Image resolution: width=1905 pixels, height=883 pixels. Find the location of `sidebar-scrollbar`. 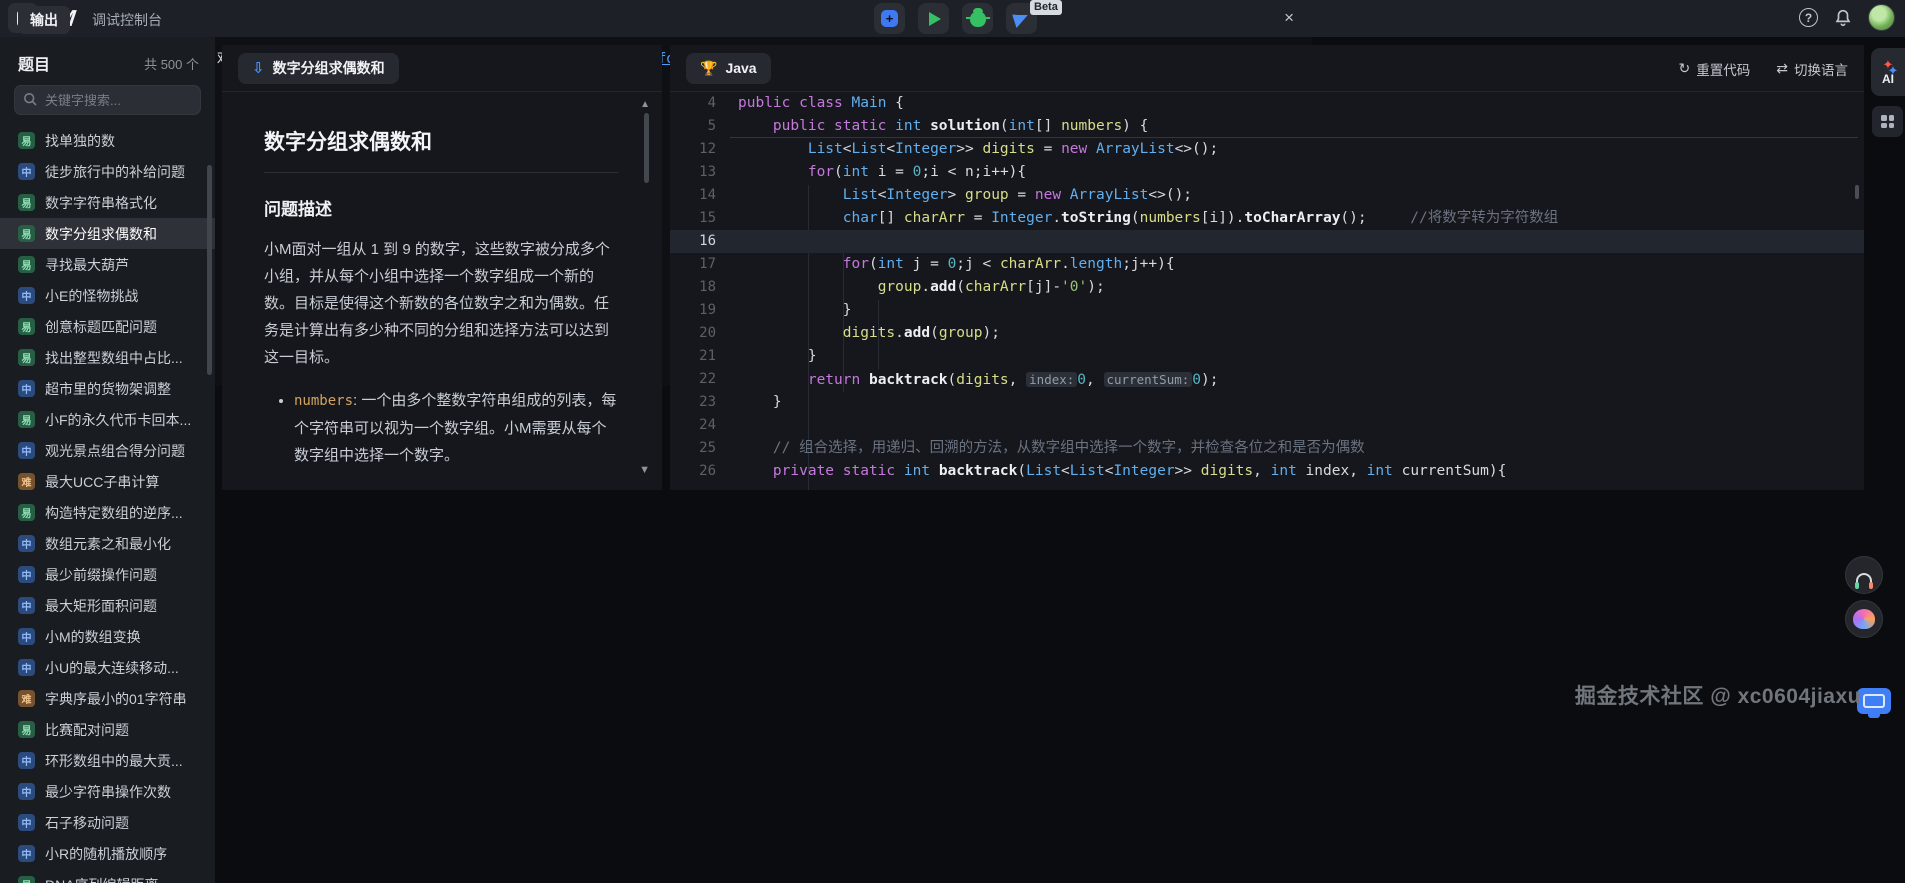

sidebar-scrollbar is located at coordinates (209, 270).